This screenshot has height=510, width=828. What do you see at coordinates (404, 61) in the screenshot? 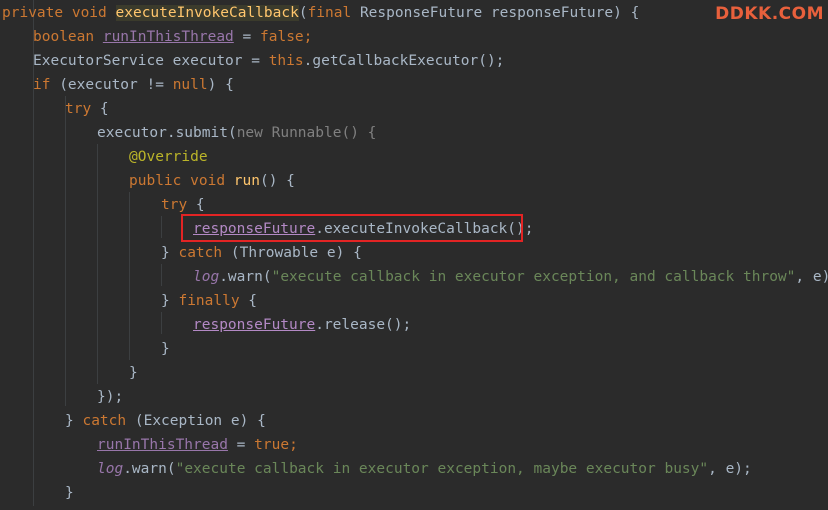
I see `code-text: .getCallbackExecutor();` at bounding box center [404, 61].